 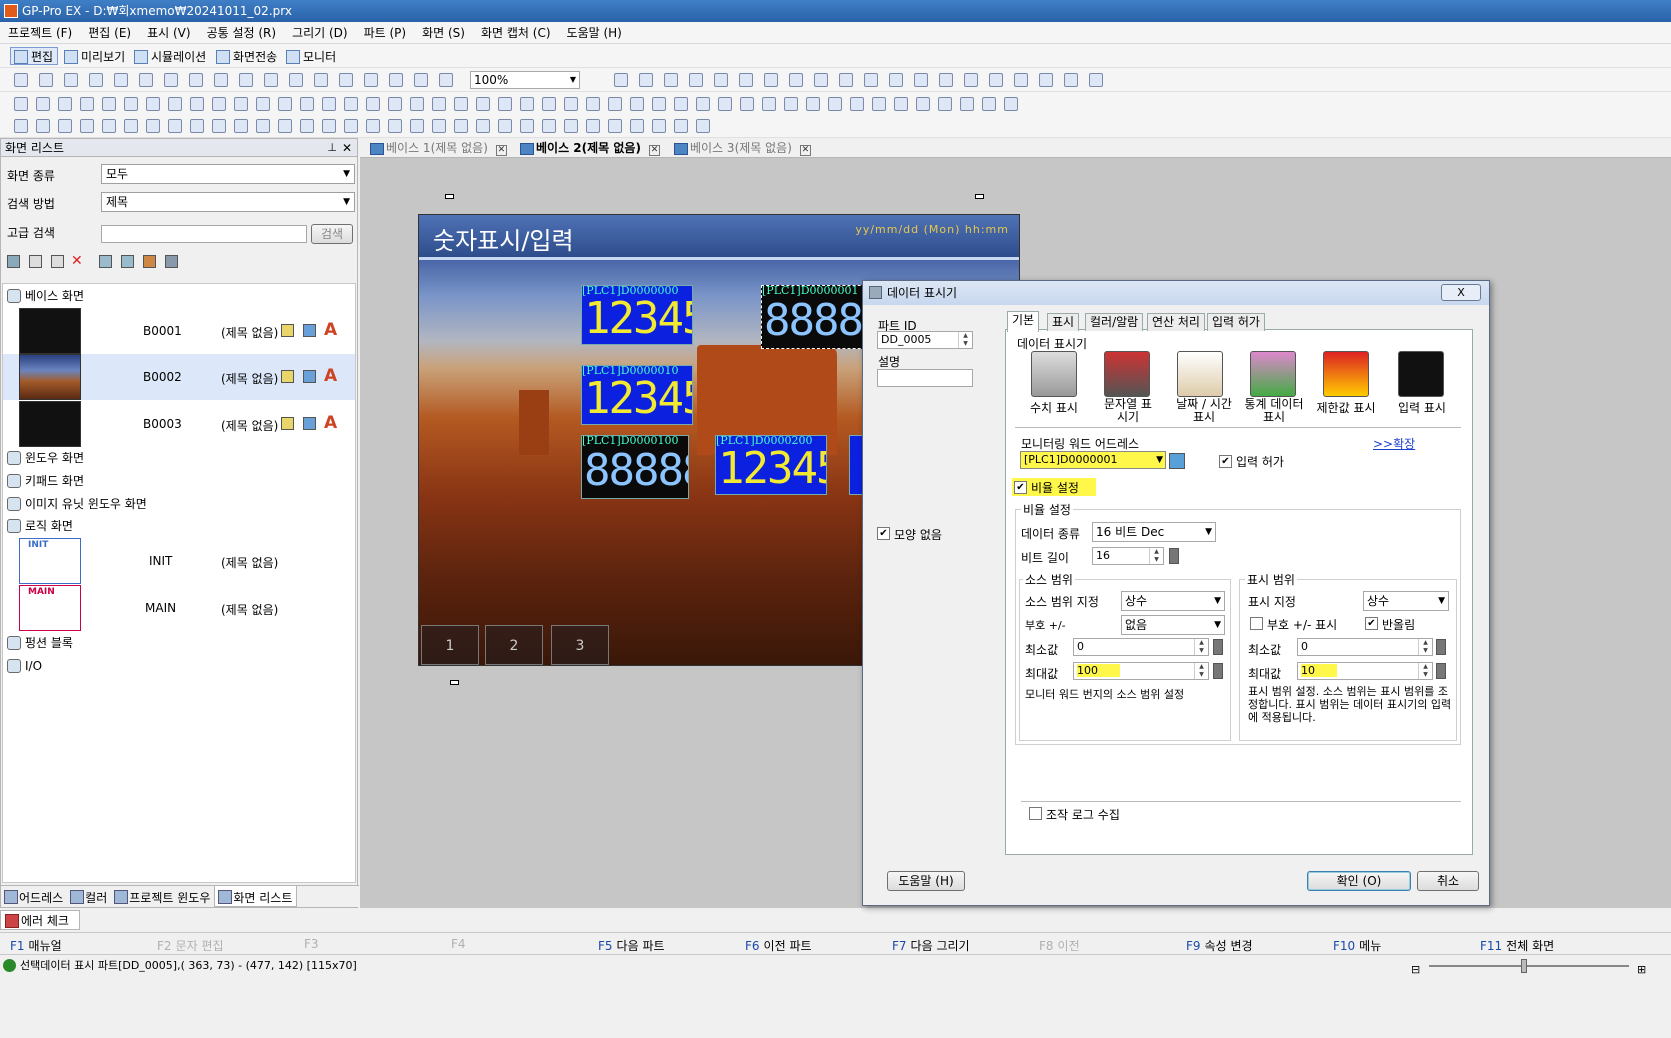 I want to click on menu-draw: 그리기 (D), so click(x=320, y=33).